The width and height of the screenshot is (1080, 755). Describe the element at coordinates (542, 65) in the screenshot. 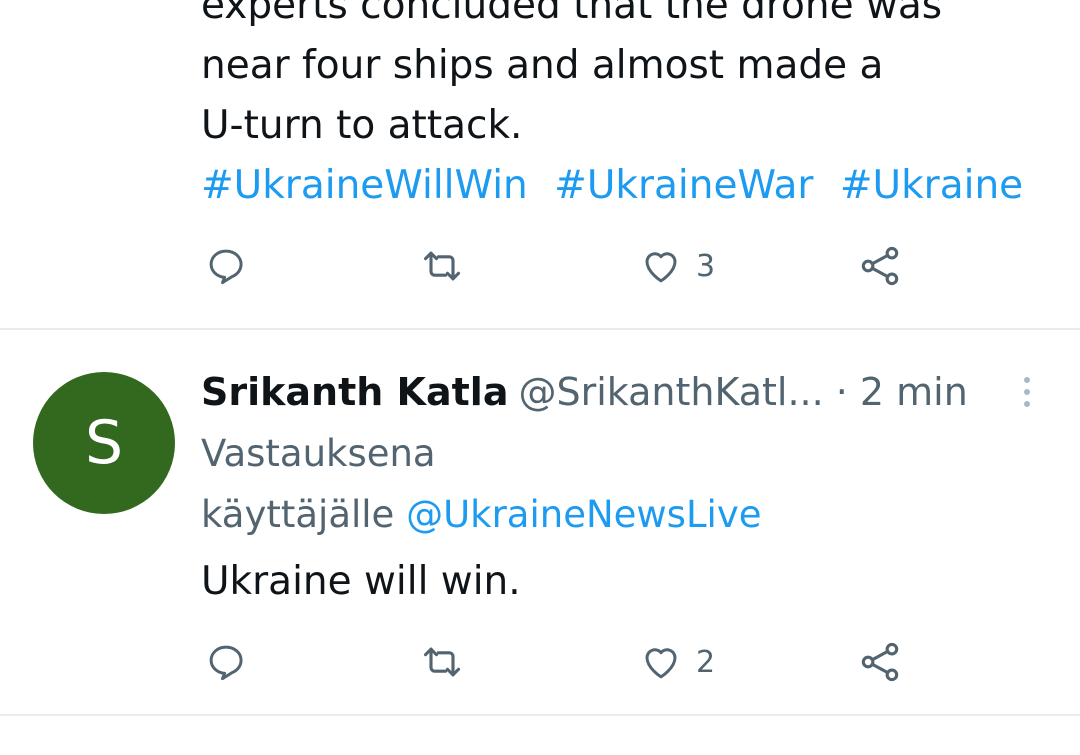

I see `tweet-text-line: near four ships and almost made a` at that location.